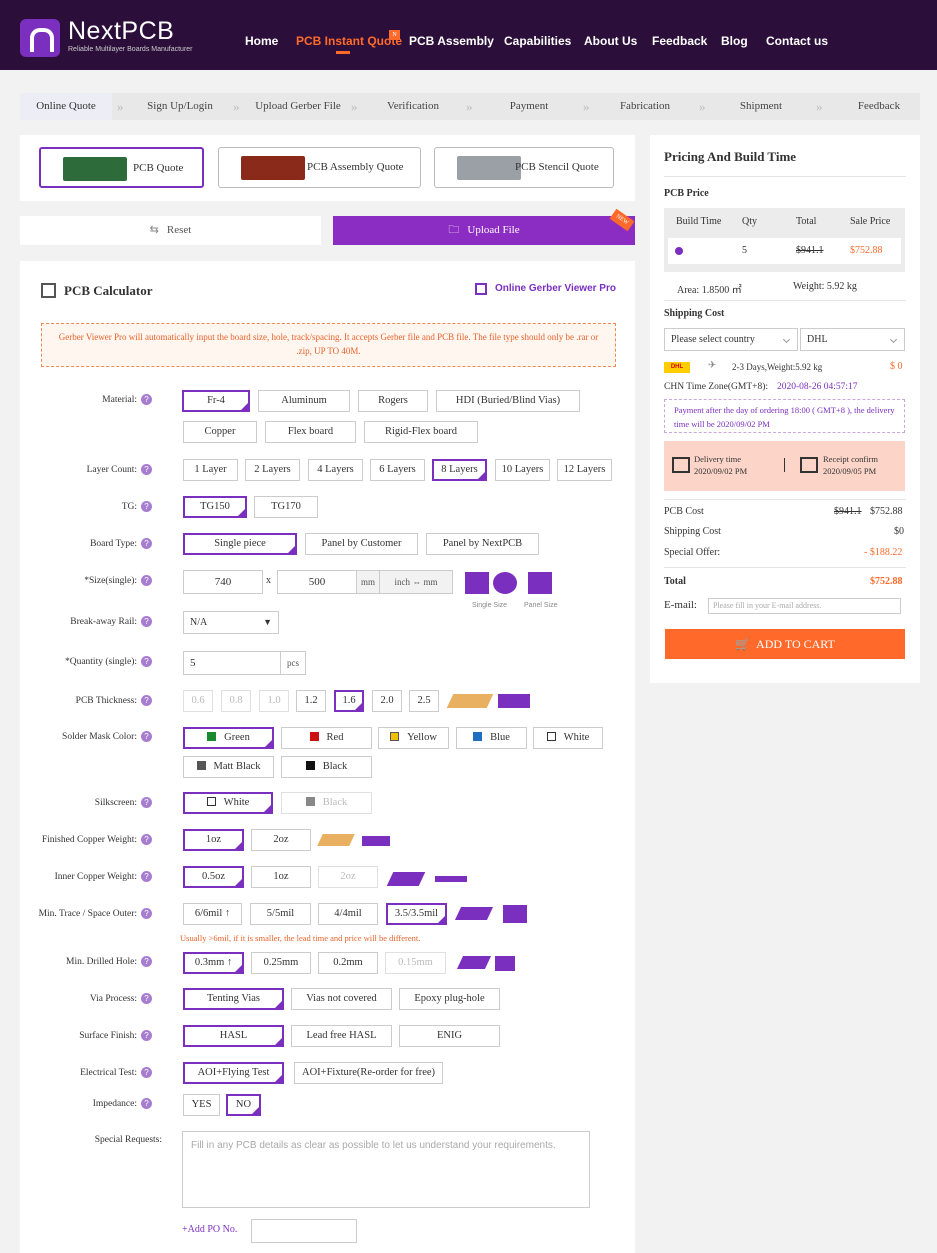 The image size is (937, 1253). I want to click on surface-enig: ENIG, so click(449, 1036).